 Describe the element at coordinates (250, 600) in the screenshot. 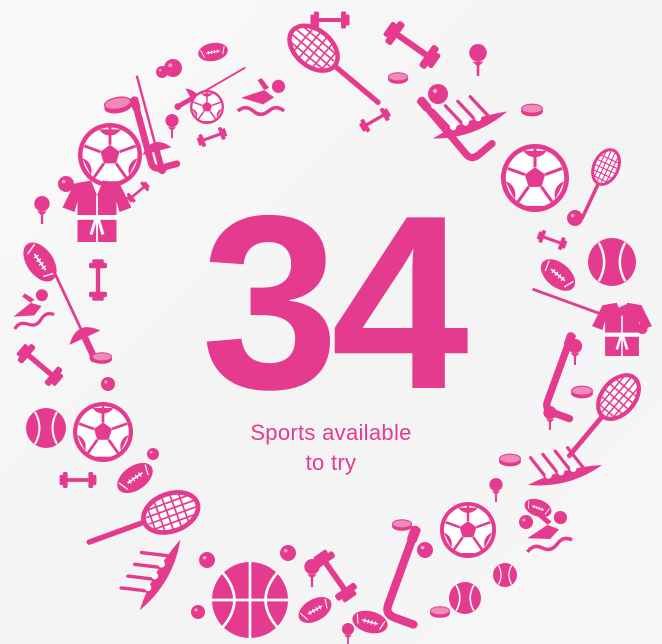

I see `basketball-icon` at that location.